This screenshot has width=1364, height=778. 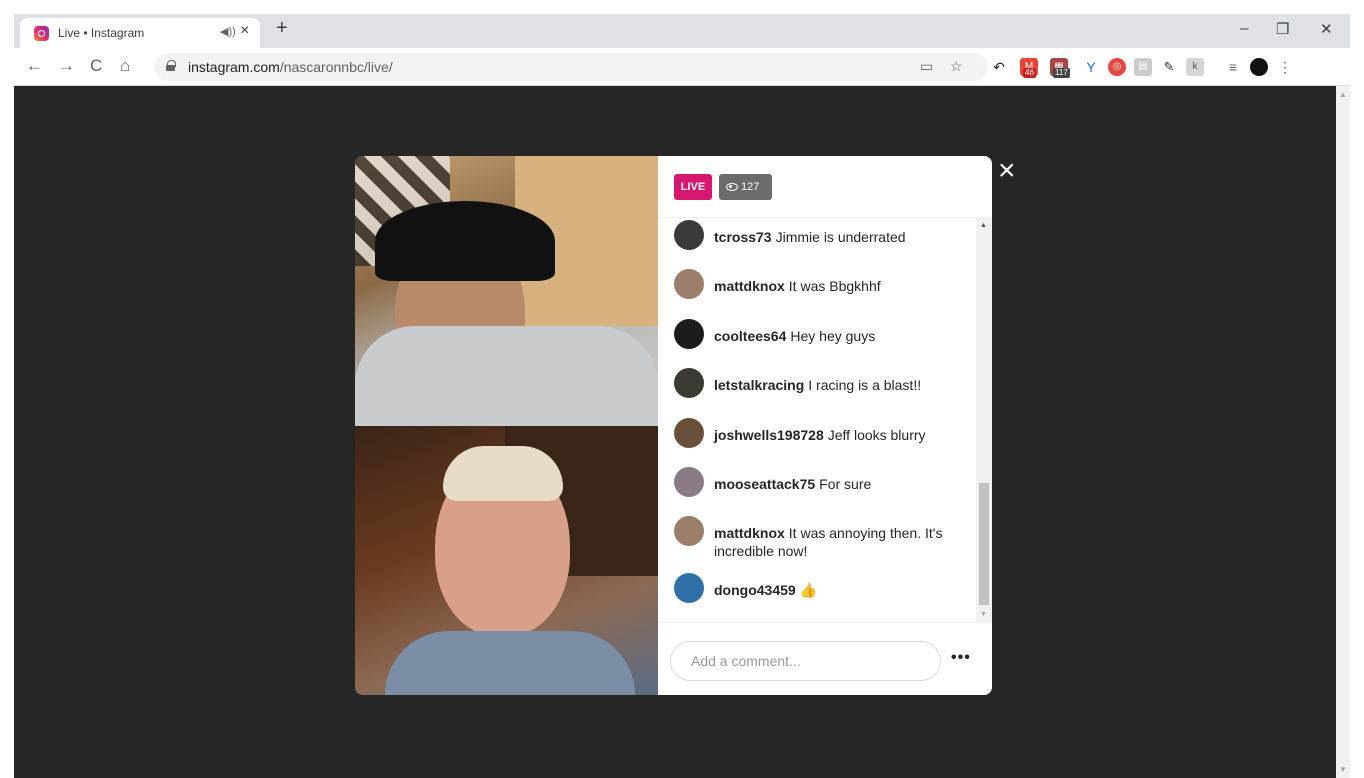 I want to click on viewer-count-badge: 127, so click(x=745, y=187).